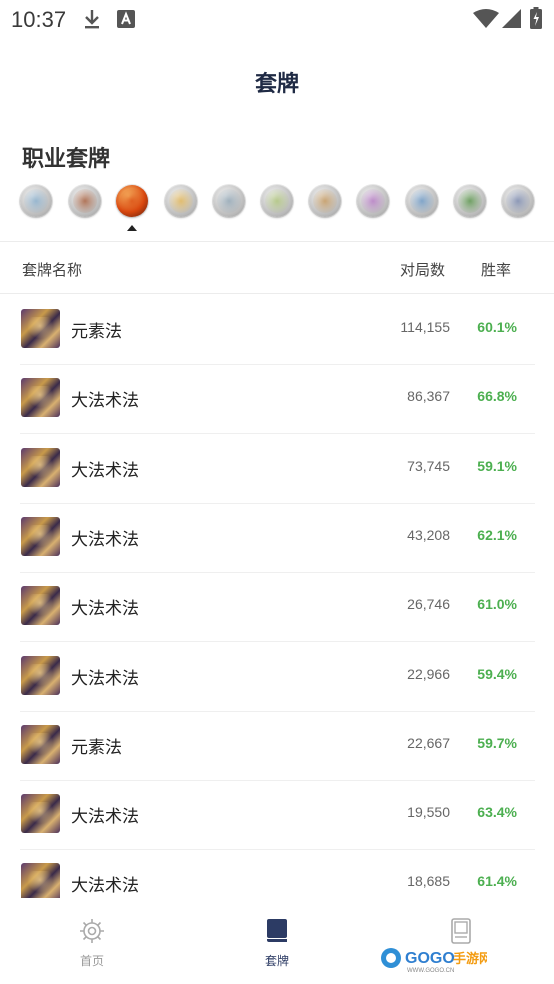  What do you see at coordinates (277, 268) in the screenshot?
I see `table-header: 套牌名称 对局数 胜率` at bounding box center [277, 268].